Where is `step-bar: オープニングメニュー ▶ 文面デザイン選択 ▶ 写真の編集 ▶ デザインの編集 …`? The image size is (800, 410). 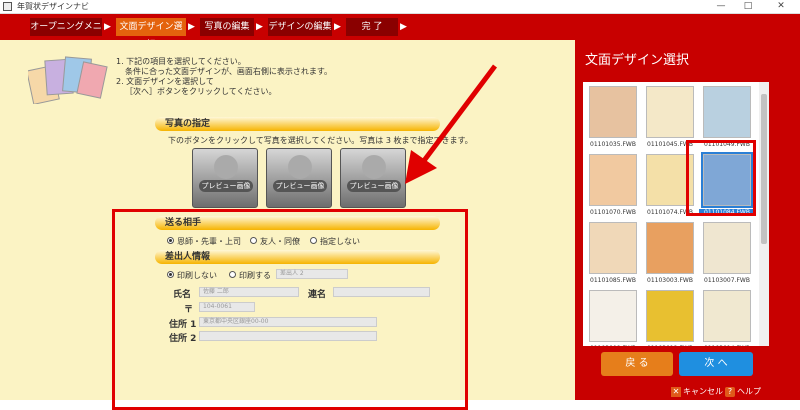
step-bar: オープニングメニュー ▶ 文面デザイン選択 ▶ 写真の編集 ▶ デザインの編集 … is located at coordinates (400, 32).